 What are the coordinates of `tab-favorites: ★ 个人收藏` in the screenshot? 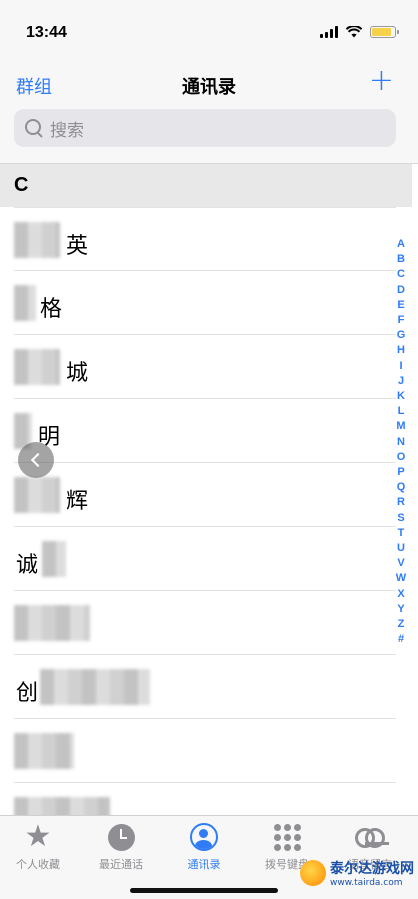 It's located at (39, 847).